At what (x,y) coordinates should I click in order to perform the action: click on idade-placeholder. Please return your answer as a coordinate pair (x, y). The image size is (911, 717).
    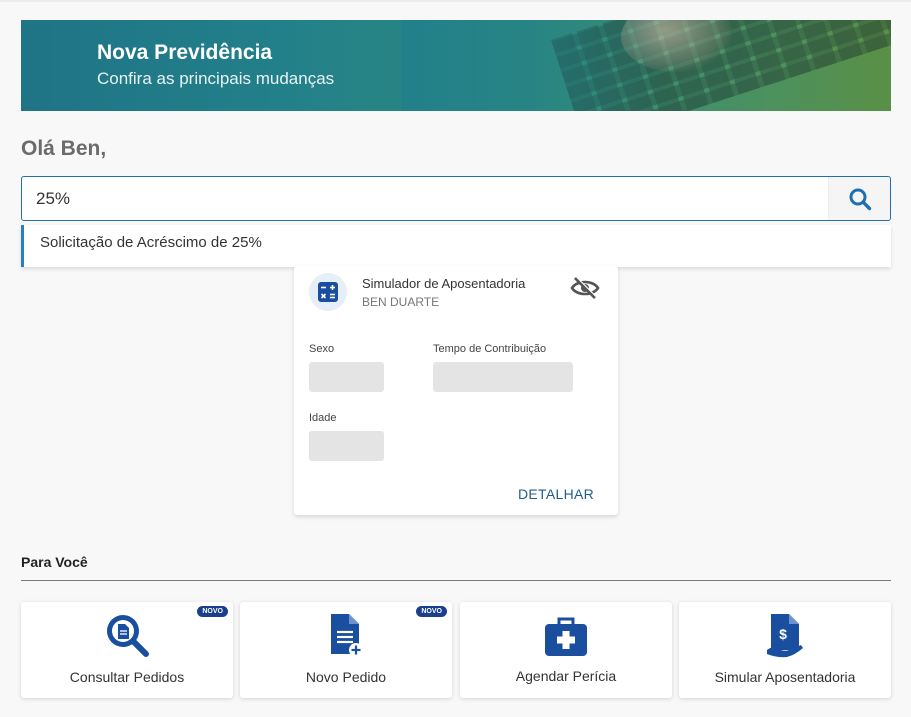
    Looking at the image, I should click on (346, 446).